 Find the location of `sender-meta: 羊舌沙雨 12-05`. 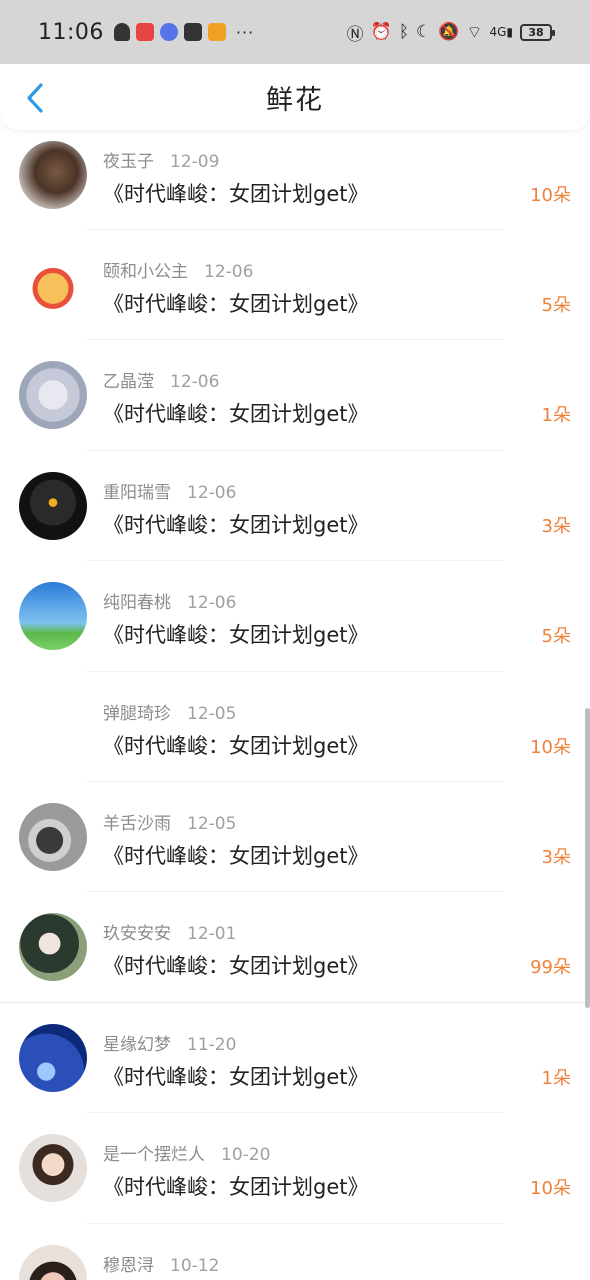

sender-meta: 羊舌沙雨 12-05 is located at coordinates (169, 821).